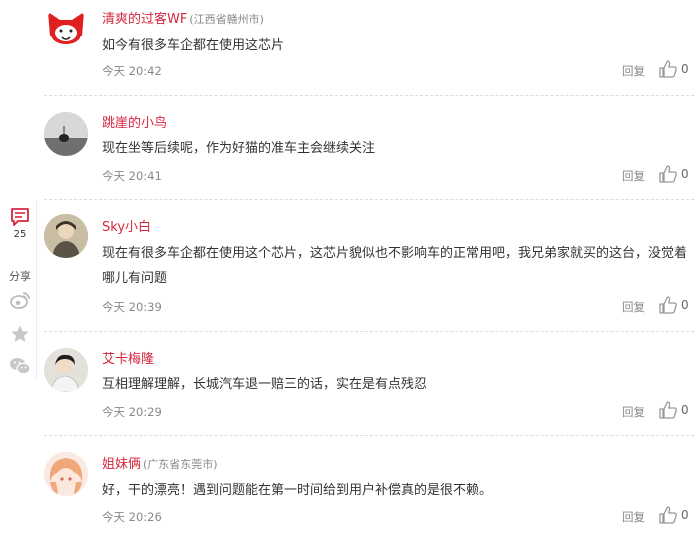 The image size is (700, 540). I want to click on commenter-name: 艾卡梅隆, so click(129, 357).